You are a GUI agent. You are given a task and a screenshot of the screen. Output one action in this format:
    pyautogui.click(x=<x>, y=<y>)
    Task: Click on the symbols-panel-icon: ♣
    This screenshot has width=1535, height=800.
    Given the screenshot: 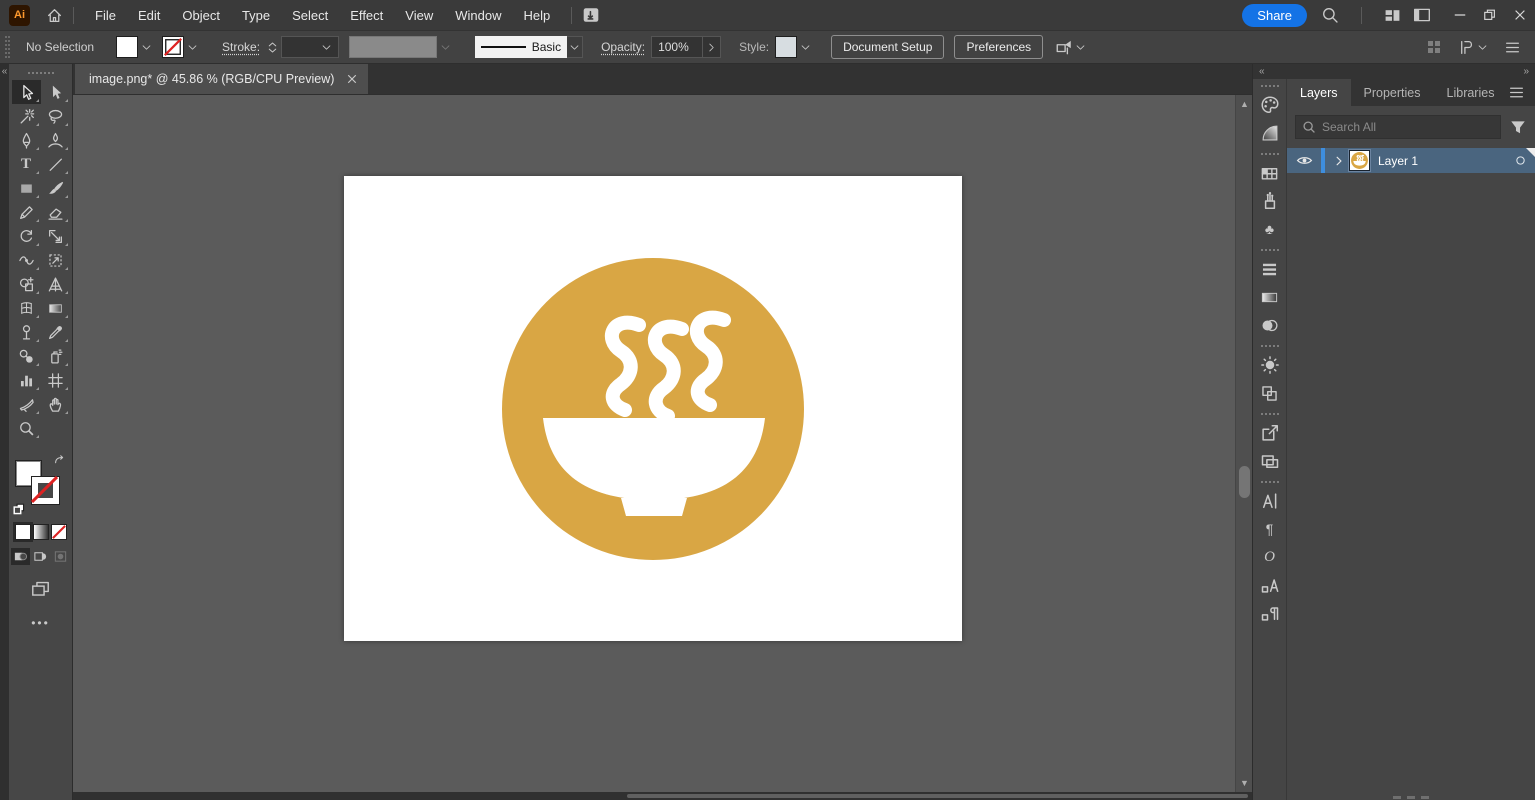 What is the action you would take?
    pyautogui.click(x=1269, y=229)
    